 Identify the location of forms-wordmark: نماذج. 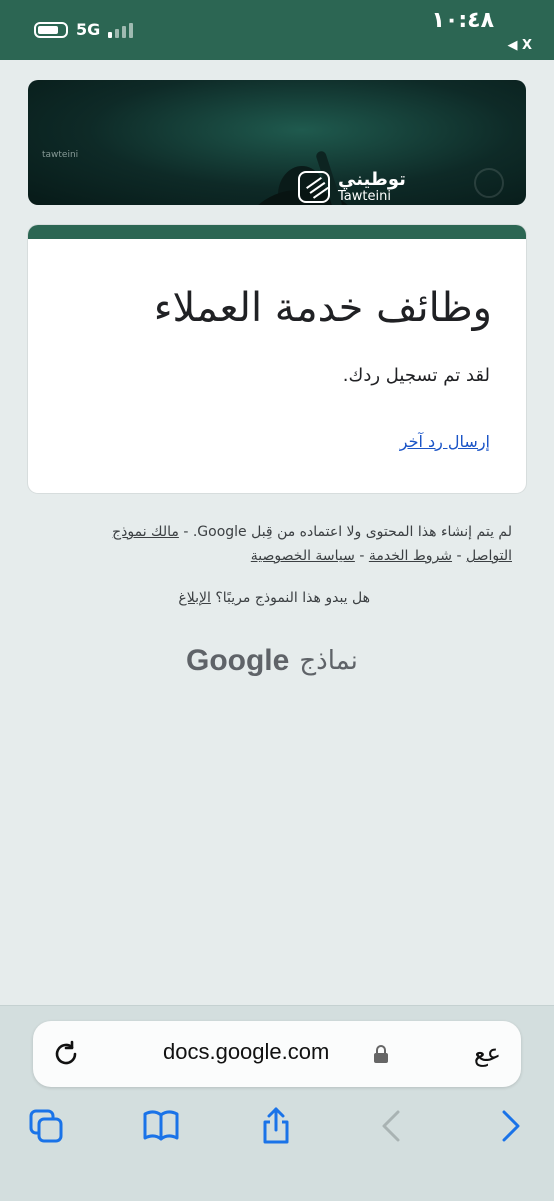
(328, 661).